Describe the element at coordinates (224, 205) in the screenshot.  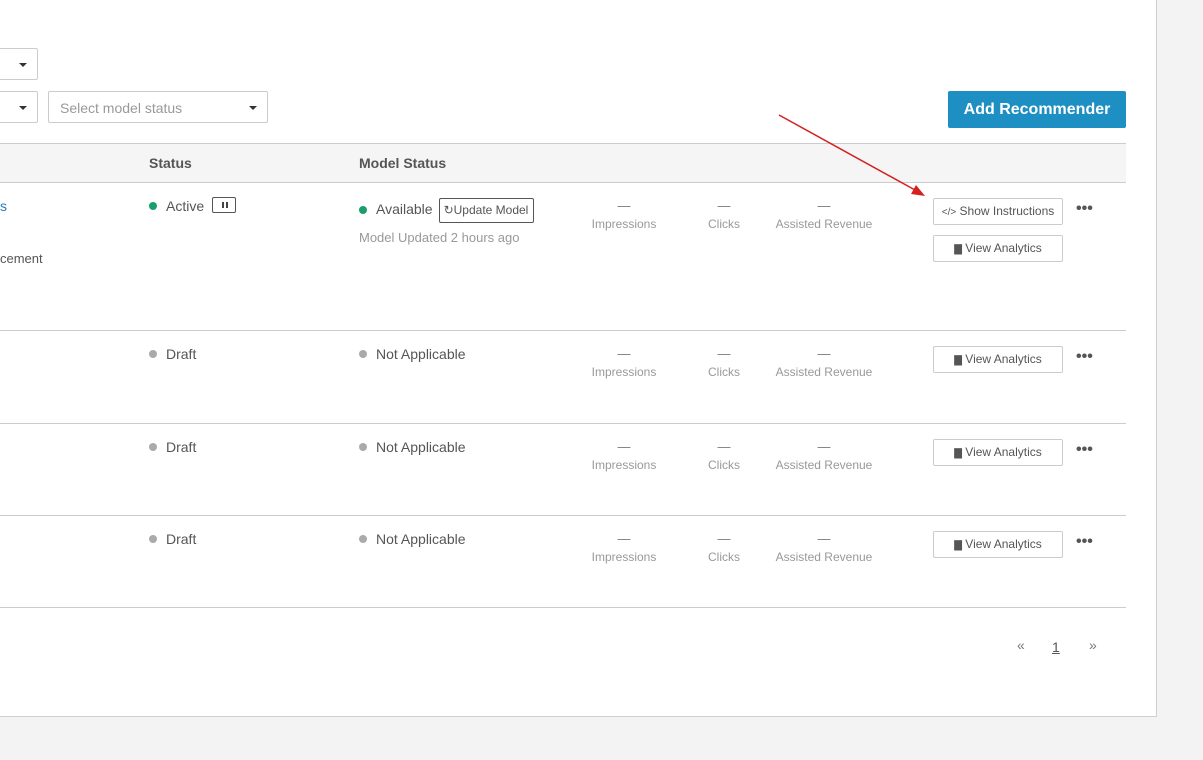
I see `pause-button` at that location.